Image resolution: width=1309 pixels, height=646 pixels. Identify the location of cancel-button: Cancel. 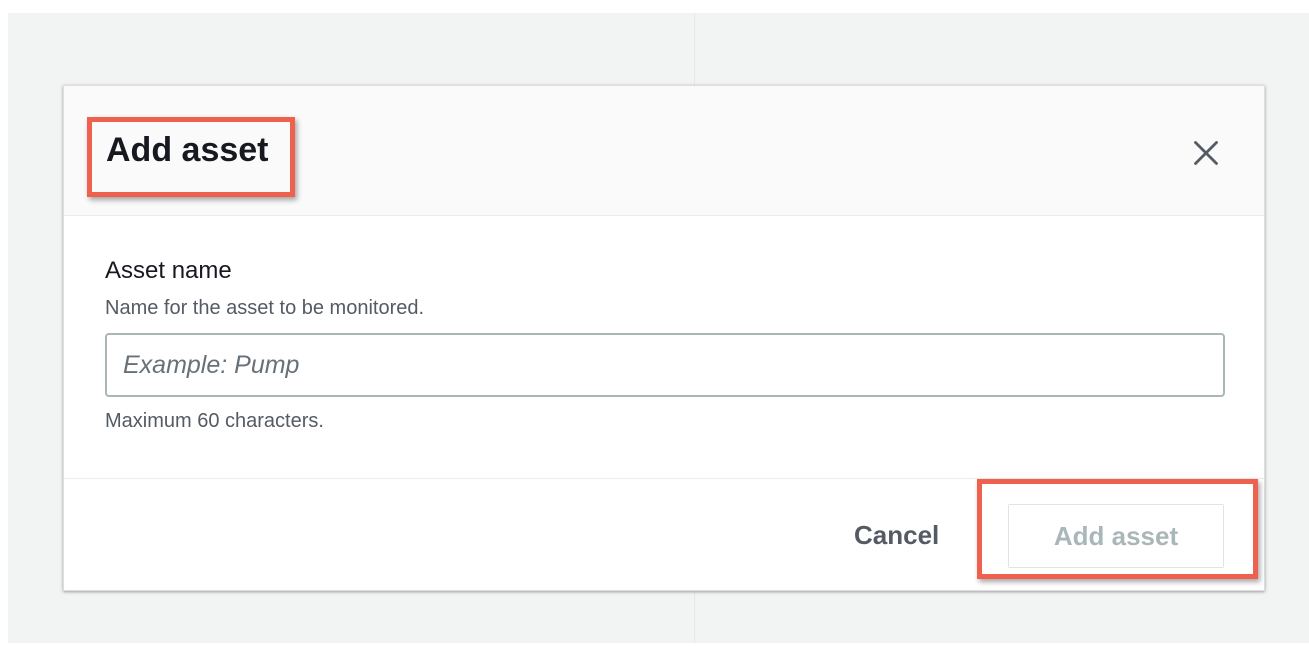
(896, 535).